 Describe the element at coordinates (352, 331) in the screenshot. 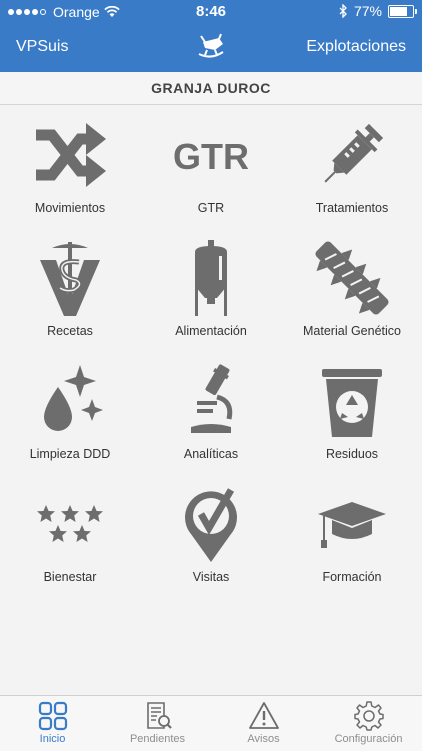

I see `tile-label: Material Genético` at that location.